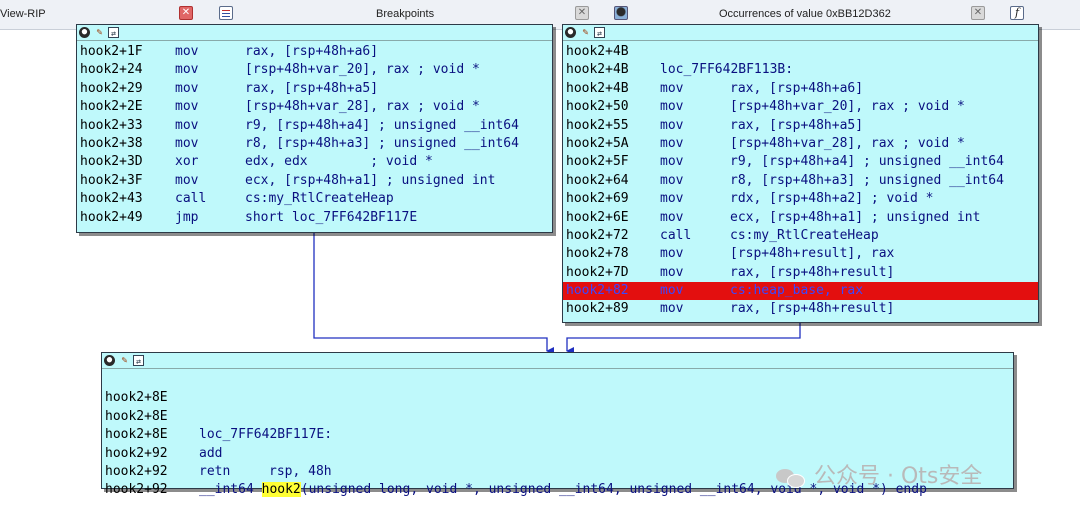 Image resolution: width=1080 pixels, height=521 pixels. What do you see at coordinates (800, 70) in the screenshot?
I see `asm-row: hook2+4B loc_7FF642BF113B:` at bounding box center [800, 70].